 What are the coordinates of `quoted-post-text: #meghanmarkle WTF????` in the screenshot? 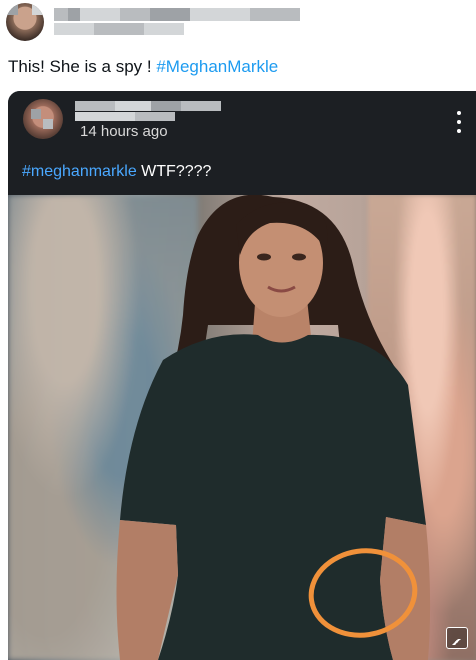 It's located at (116, 172).